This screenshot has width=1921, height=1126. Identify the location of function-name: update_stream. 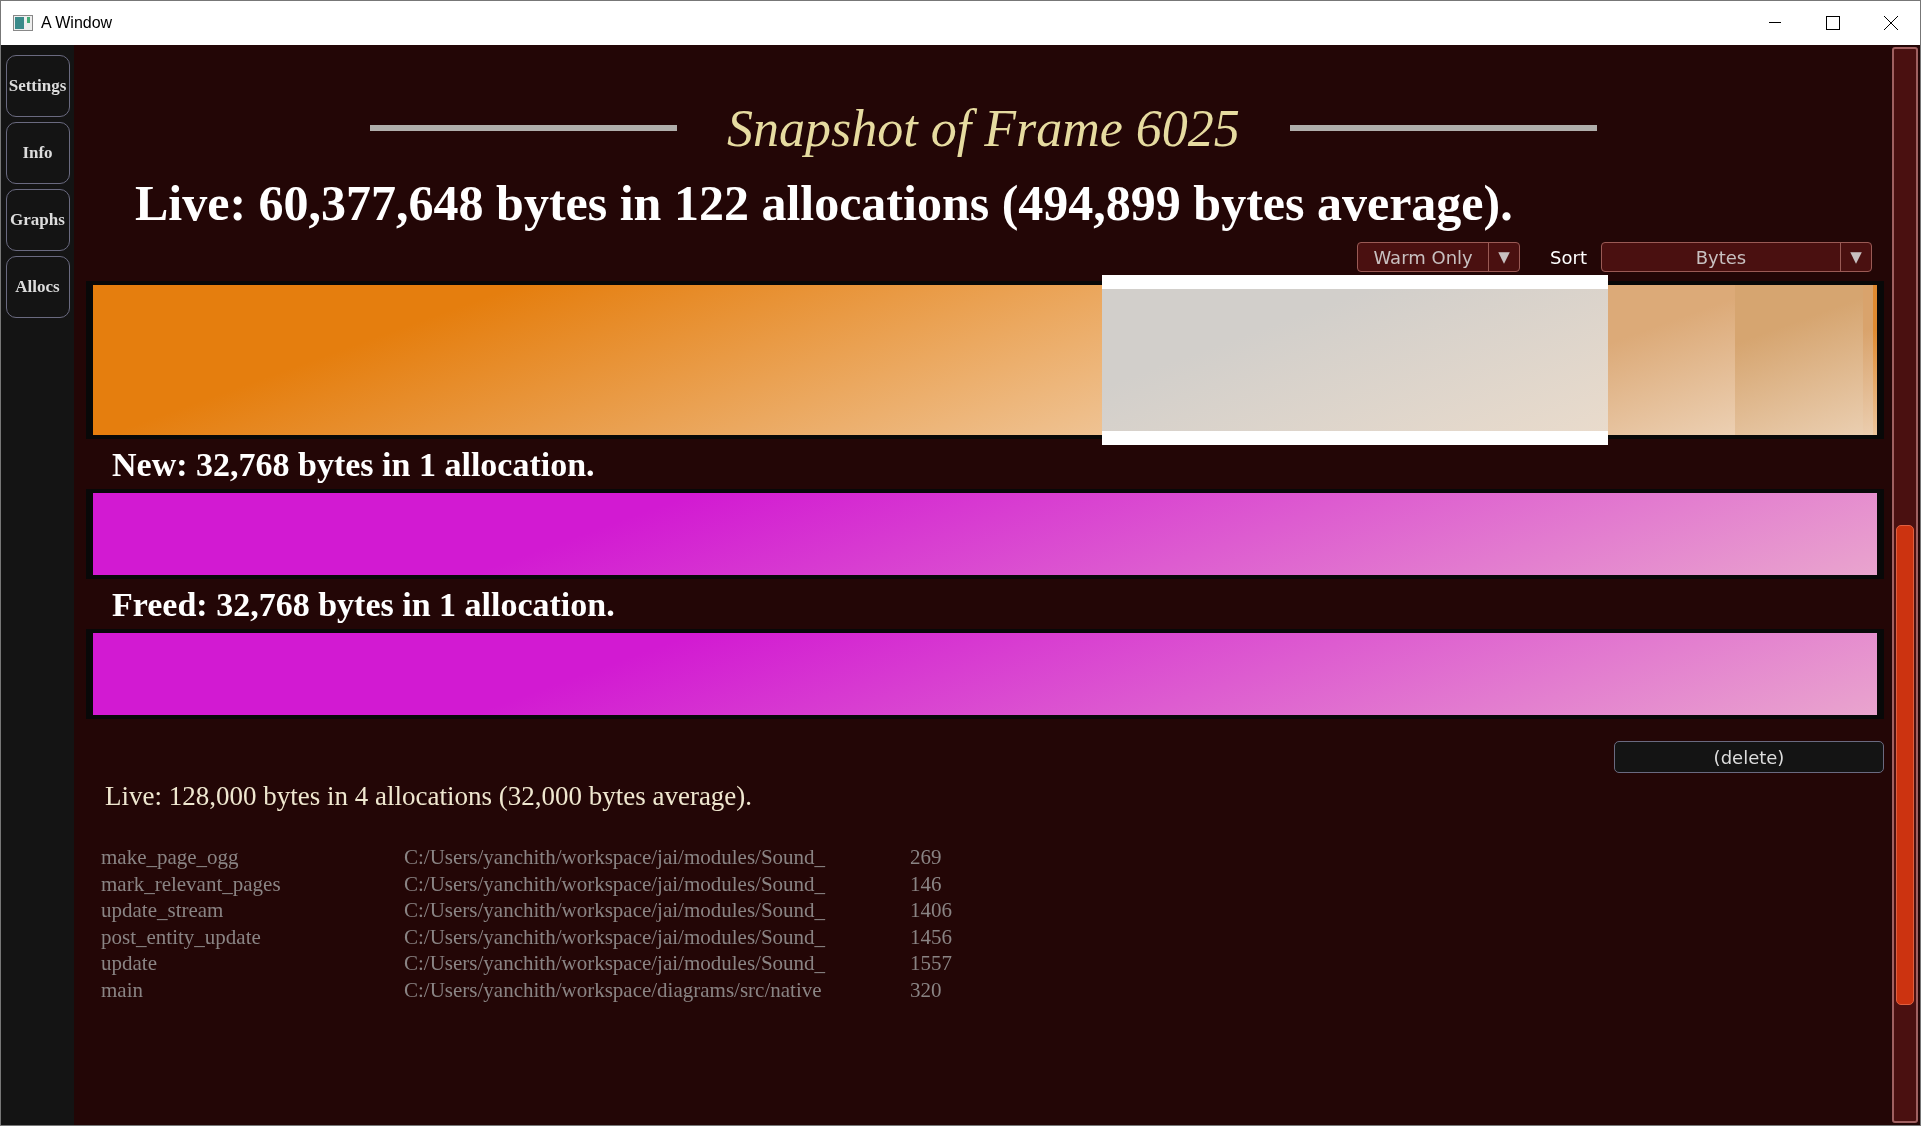
(163, 910).